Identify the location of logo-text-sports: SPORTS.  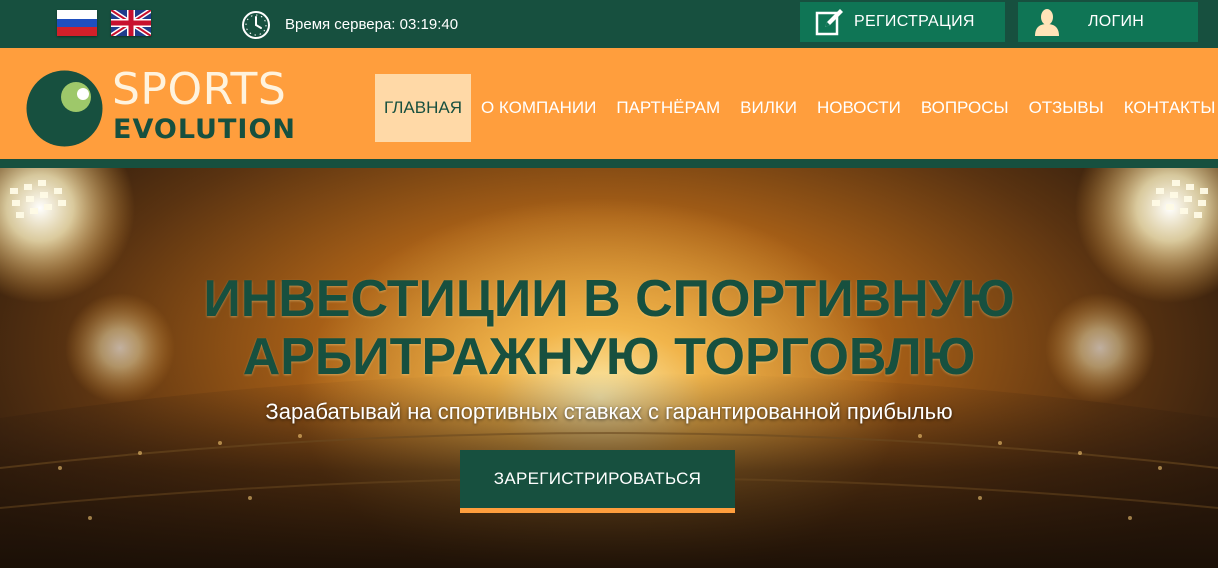
(199, 89).